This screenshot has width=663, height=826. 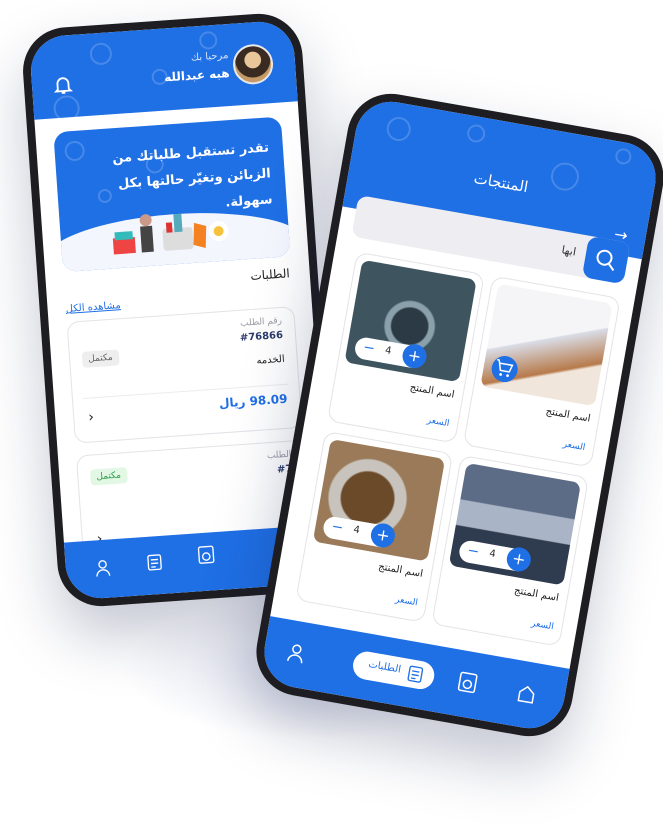 I want to click on nav-orders-active: الطلبات, so click(x=393, y=670).